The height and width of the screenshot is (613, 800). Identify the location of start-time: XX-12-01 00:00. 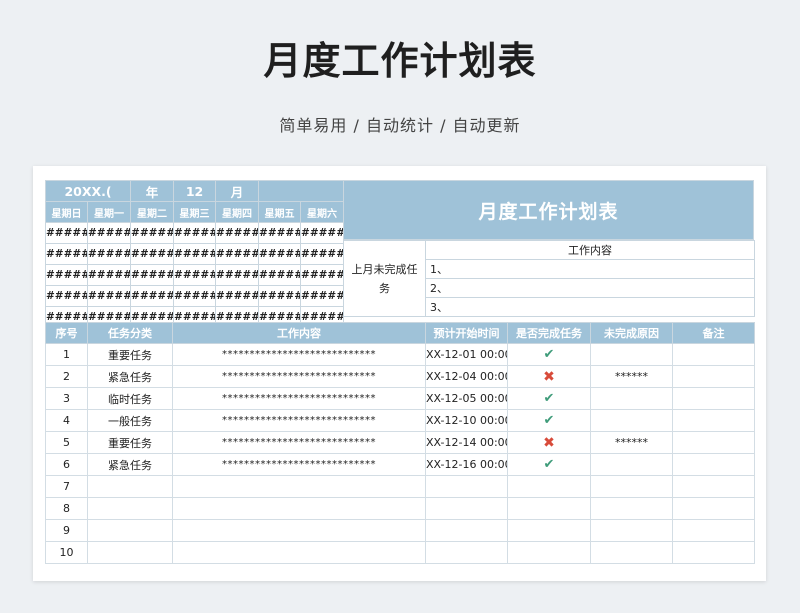
(466, 354).